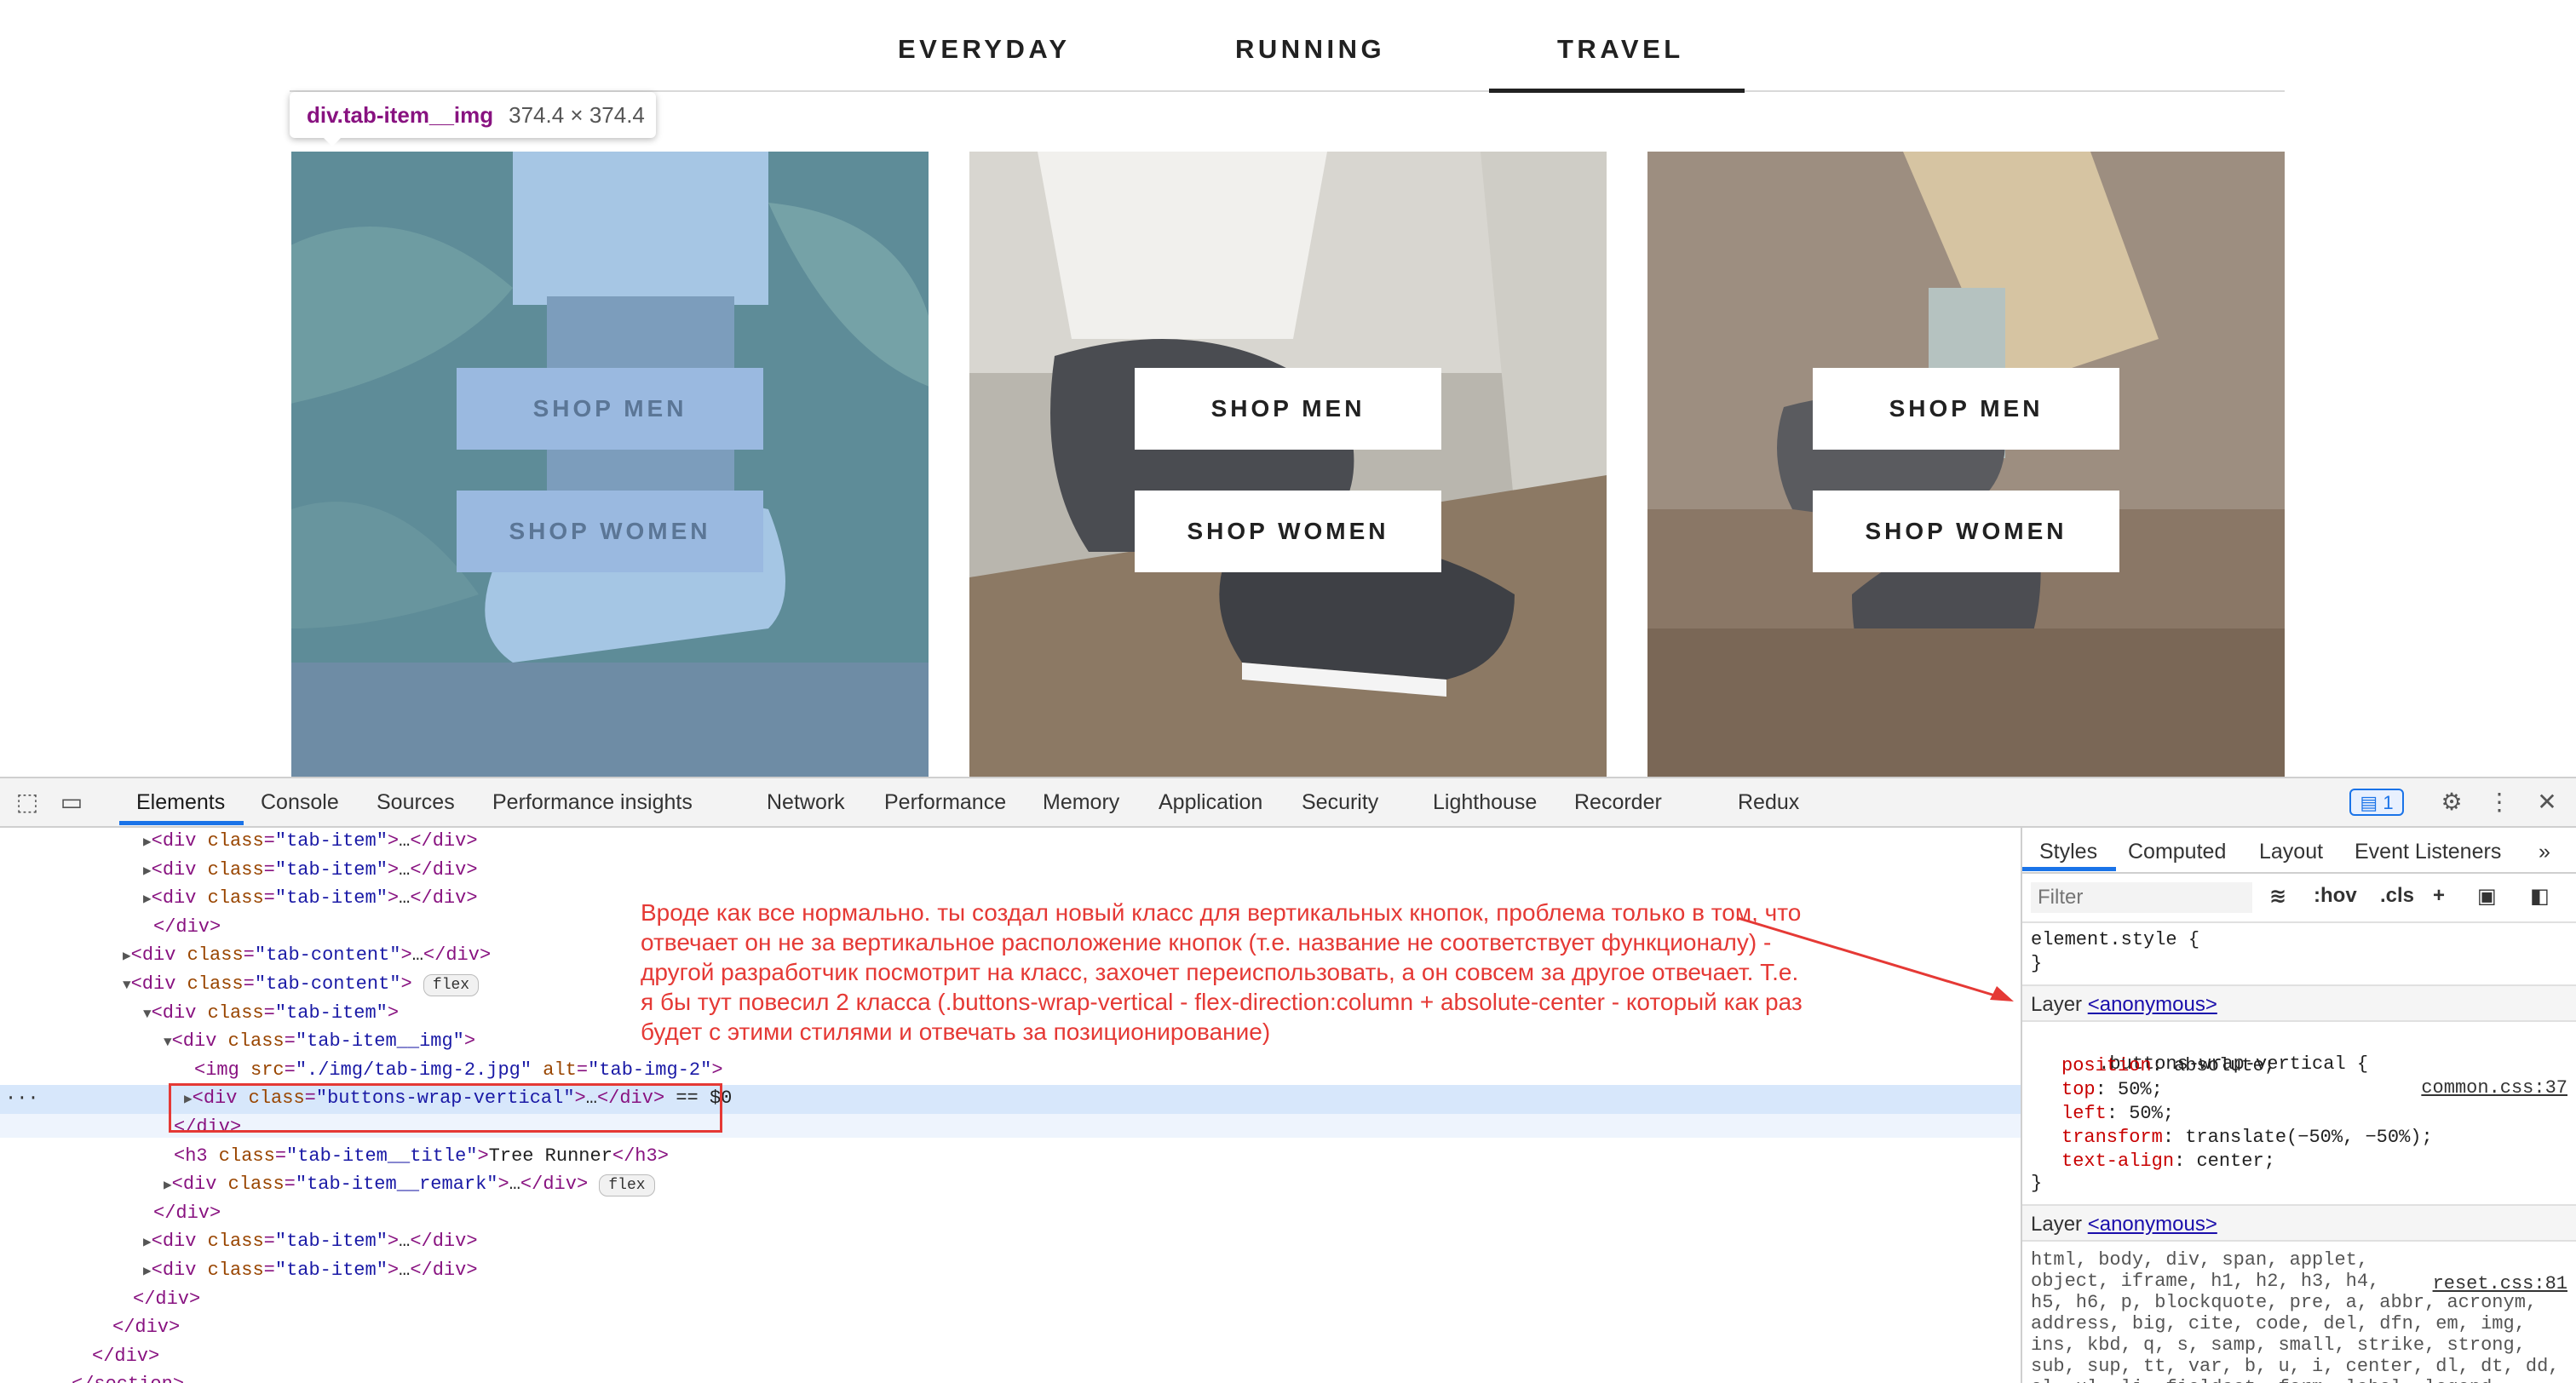 This screenshot has width=2576, height=1383. I want to click on active-devtools-tab-indicator, so click(182, 823).